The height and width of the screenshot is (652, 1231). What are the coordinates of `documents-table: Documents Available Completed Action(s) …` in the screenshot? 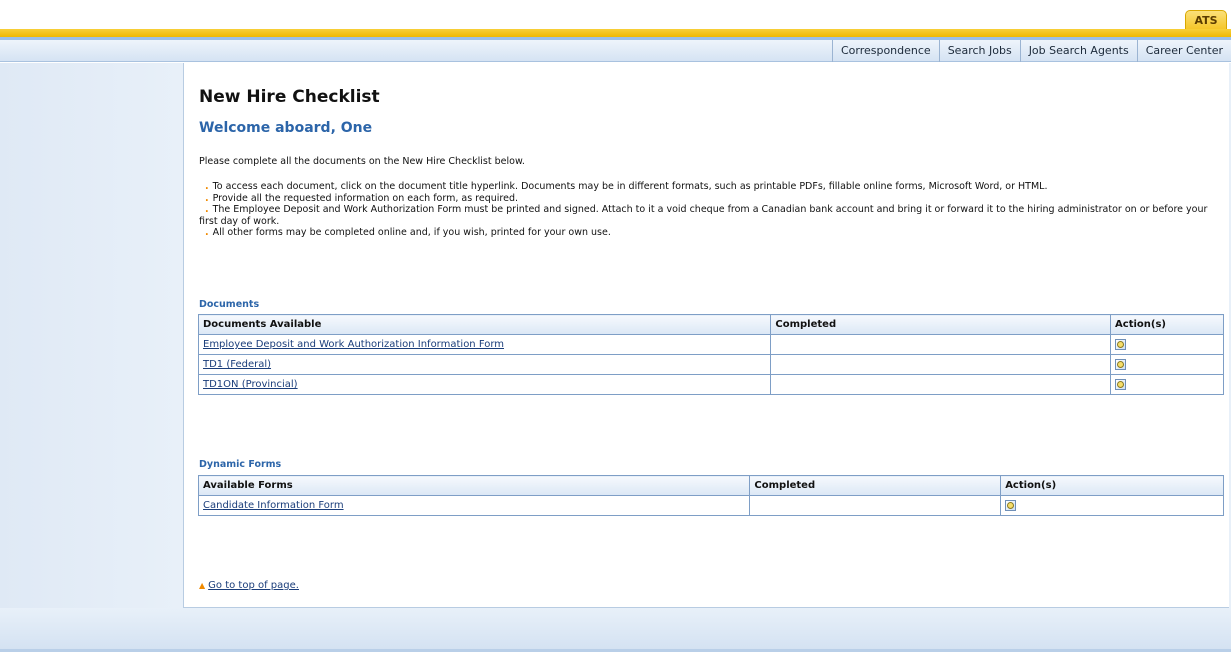 It's located at (710, 354).